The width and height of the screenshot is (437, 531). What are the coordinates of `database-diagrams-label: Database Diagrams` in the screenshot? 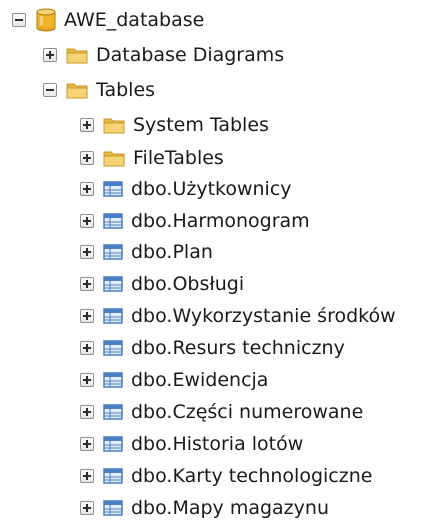 It's located at (190, 55).